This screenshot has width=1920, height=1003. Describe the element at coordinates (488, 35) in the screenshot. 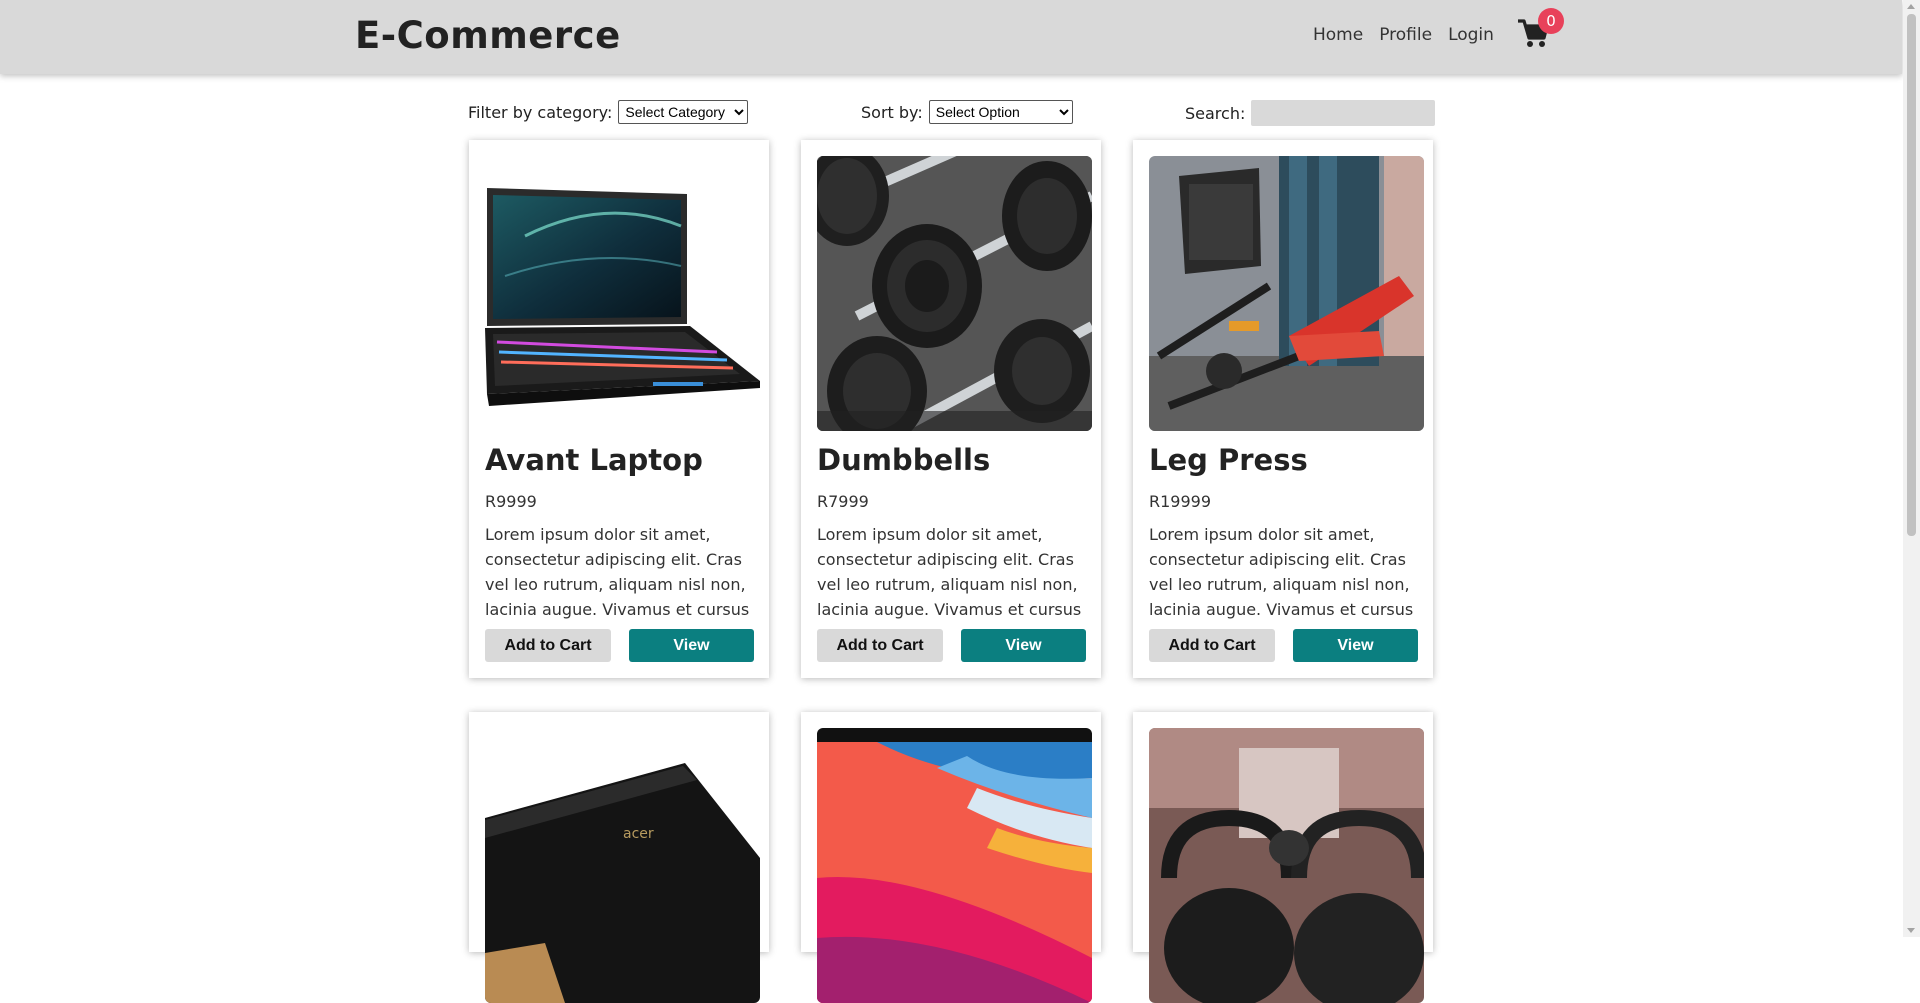

I see `brand-logo: E-Commerce` at that location.